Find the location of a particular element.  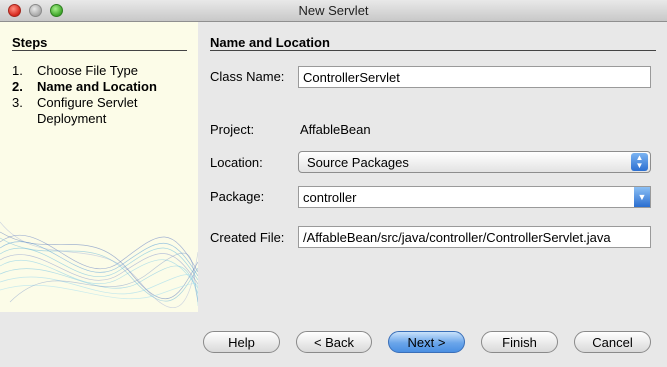

step-item-choose-file-type: 1. Choose File Type is located at coordinates (75, 71).